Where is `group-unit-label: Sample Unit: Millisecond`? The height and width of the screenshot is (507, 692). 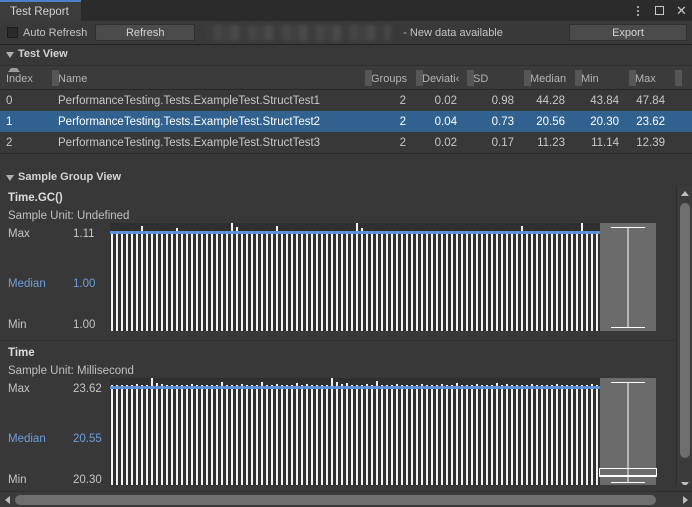 group-unit-label: Sample Unit: Millisecond is located at coordinates (71, 371).